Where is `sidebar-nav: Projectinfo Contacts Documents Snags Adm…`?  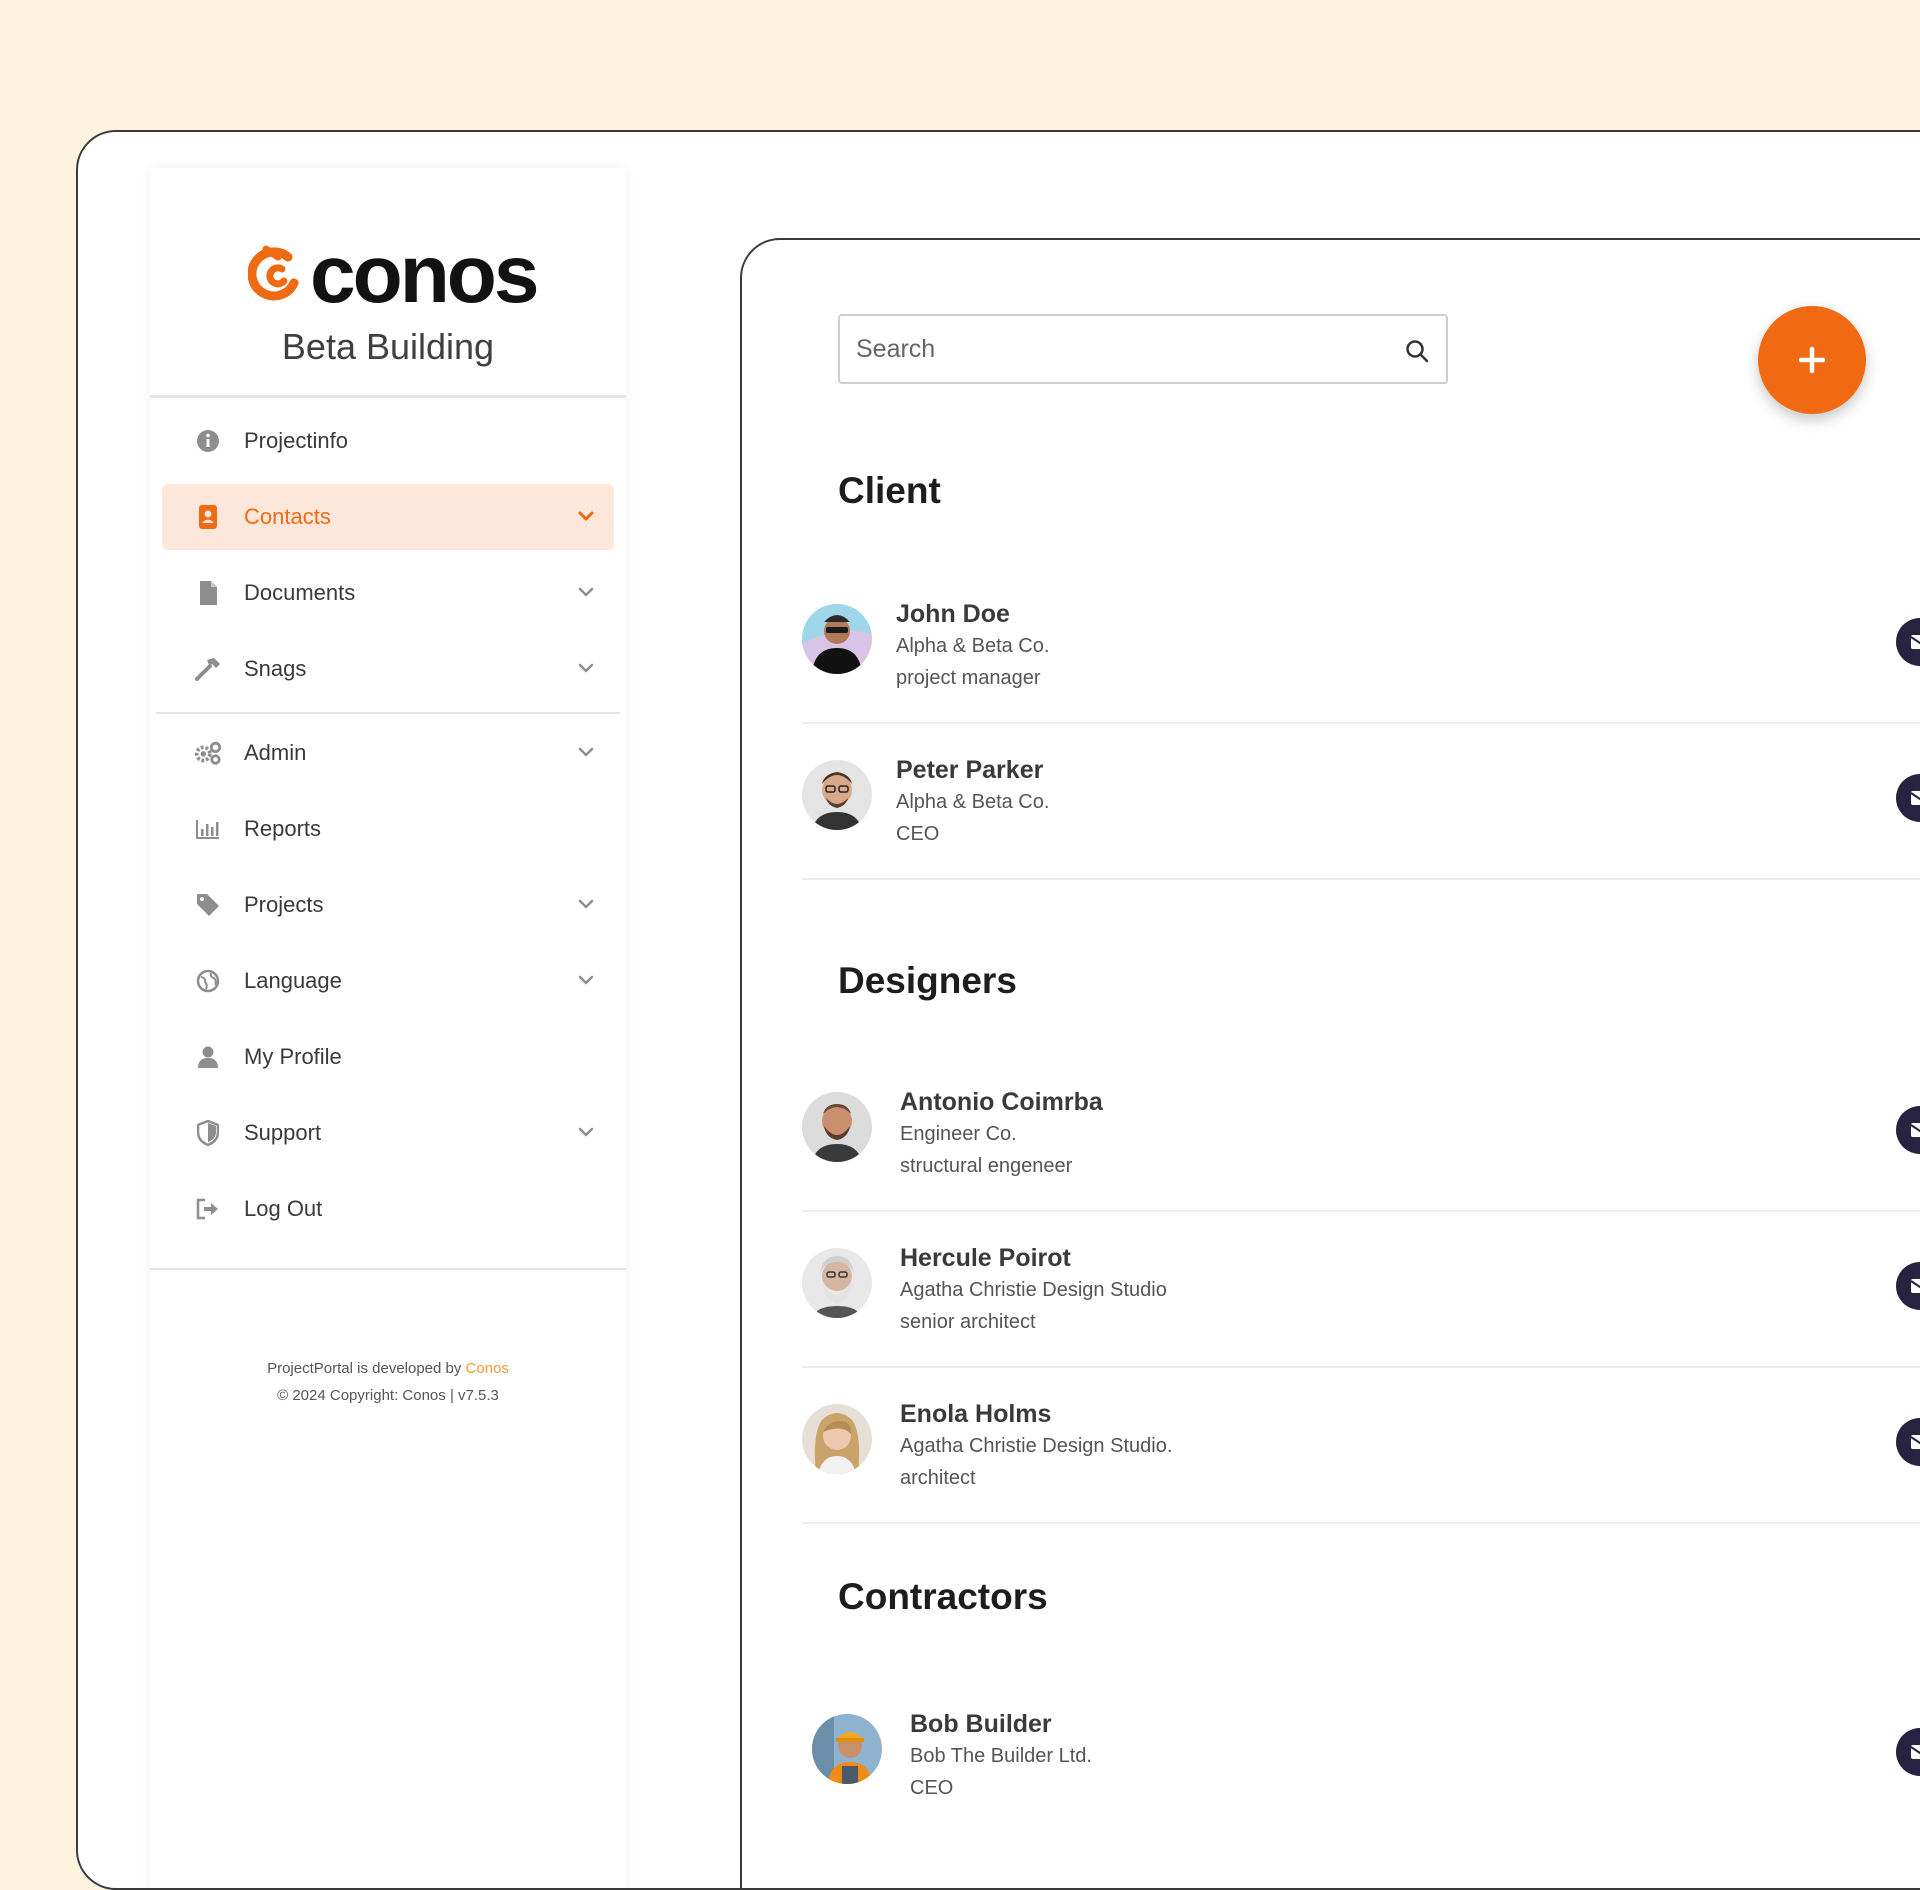 sidebar-nav: Projectinfo Contacts Documents Snags Adm… is located at coordinates (388, 820).